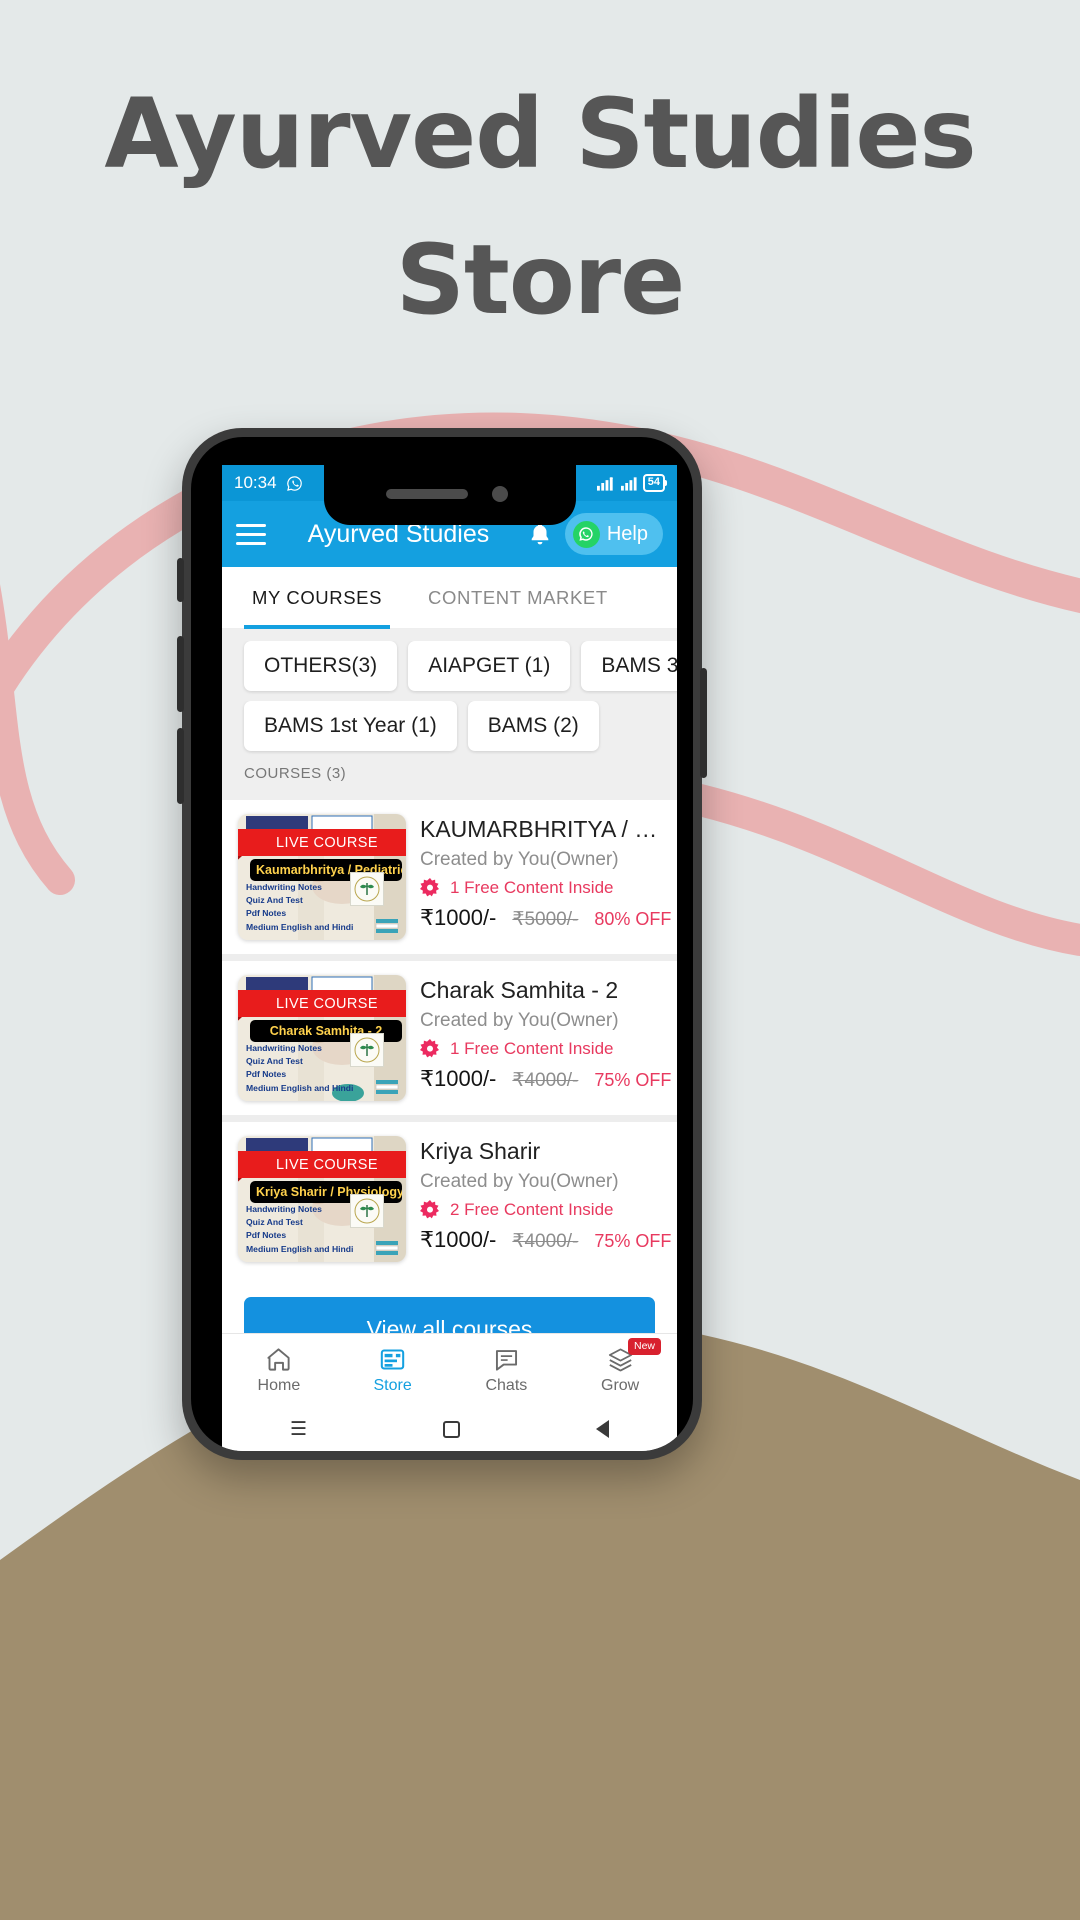 Image resolution: width=1080 pixels, height=1920 pixels. Describe the element at coordinates (533, 726) in the screenshot. I see `filter-chip-bams: BAMS (2)` at that location.